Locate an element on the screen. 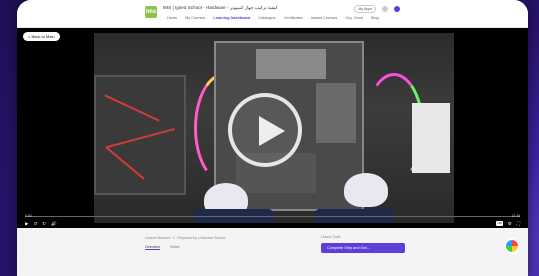  tab-notes: Notes is located at coordinates (174, 247).